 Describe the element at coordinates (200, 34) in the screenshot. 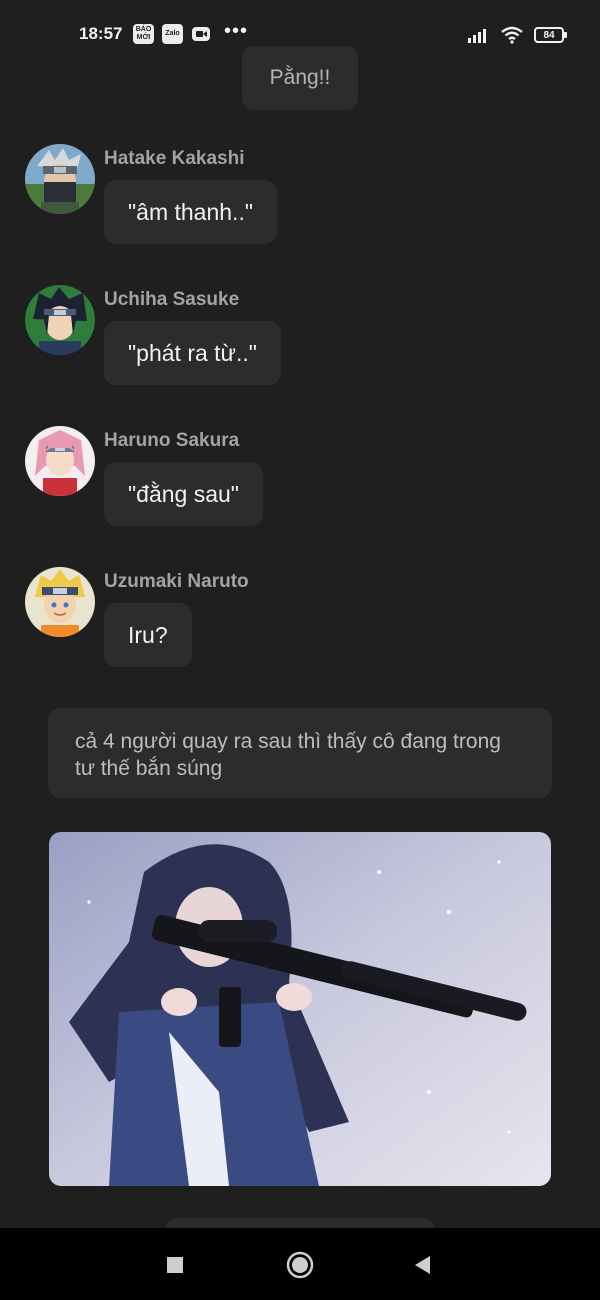

I see `video-call-icon` at that location.